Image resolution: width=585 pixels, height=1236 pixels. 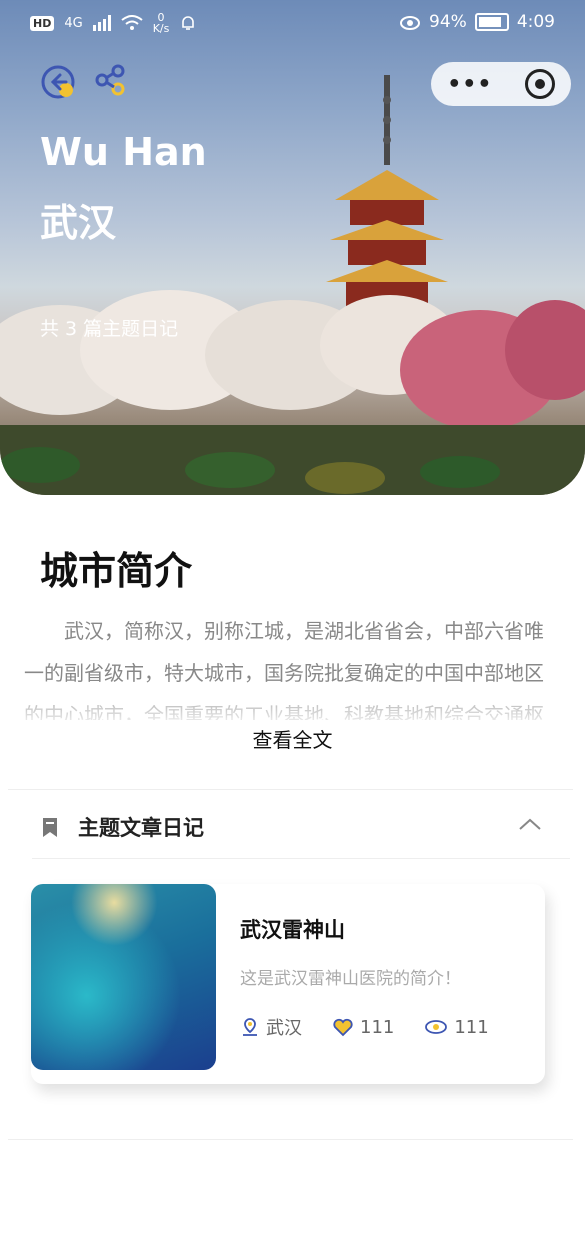 What do you see at coordinates (436, 1027) in the screenshot?
I see `eye-icon` at bounding box center [436, 1027].